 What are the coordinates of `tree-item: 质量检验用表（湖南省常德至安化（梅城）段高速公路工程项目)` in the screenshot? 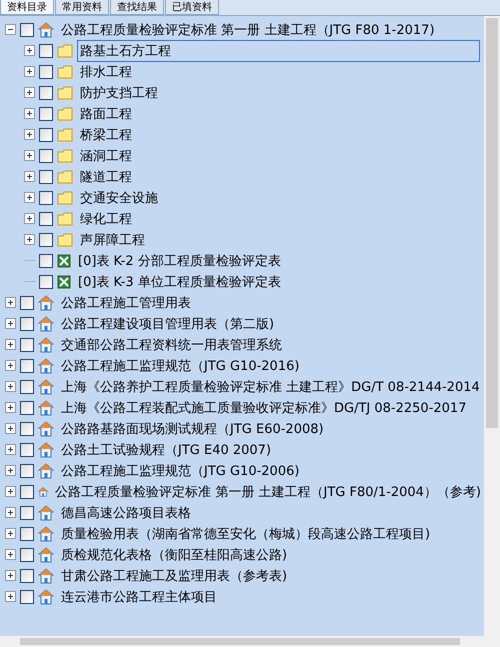 It's located at (246, 533).